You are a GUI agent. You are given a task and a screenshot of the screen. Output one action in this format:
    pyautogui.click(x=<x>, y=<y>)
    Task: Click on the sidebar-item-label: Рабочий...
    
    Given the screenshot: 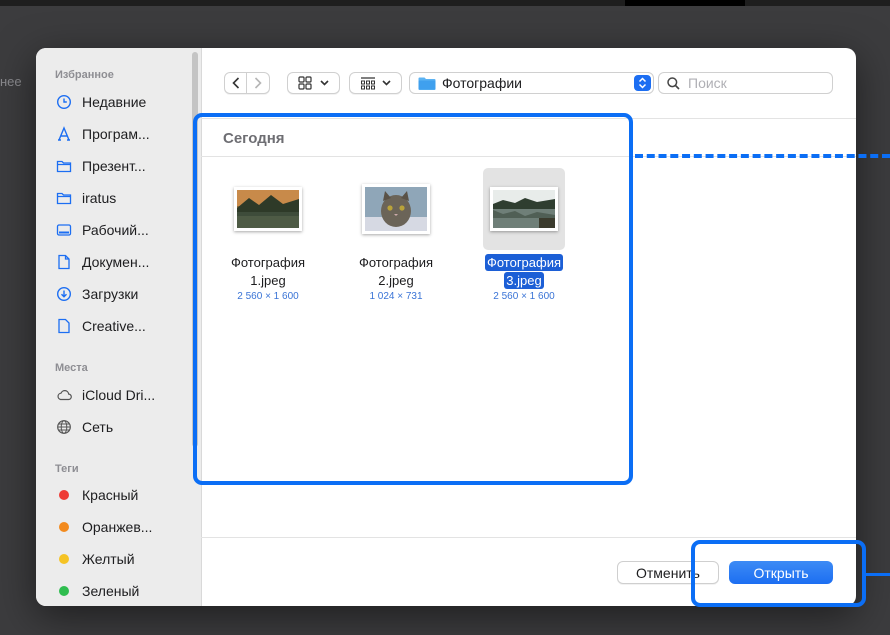 What is the action you would take?
    pyautogui.click(x=115, y=230)
    